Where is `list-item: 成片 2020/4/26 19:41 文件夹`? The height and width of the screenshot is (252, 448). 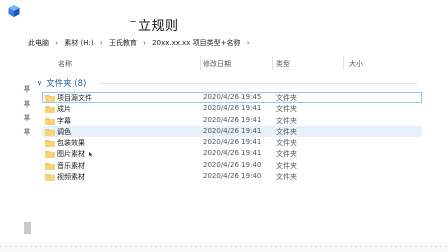 list-item: 成片 2020/4/26 19:41 文件夹 is located at coordinates (232, 108).